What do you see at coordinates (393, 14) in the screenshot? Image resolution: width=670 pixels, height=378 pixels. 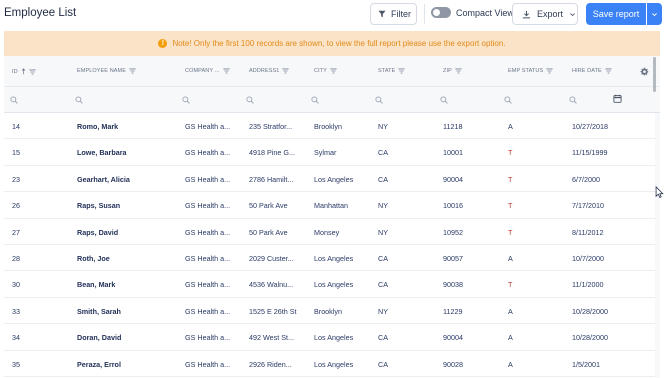 I see `filter-button: Filter` at bounding box center [393, 14].